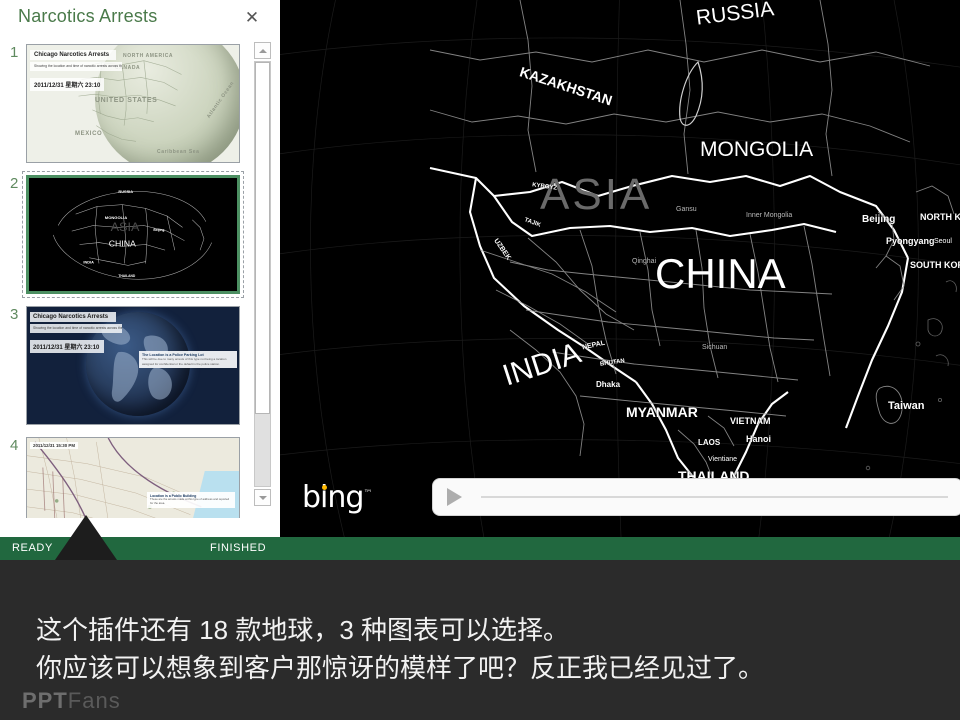 This screenshot has height=720, width=960. I want to click on map-label-sichuan: Sichuan, so click(715, 347).